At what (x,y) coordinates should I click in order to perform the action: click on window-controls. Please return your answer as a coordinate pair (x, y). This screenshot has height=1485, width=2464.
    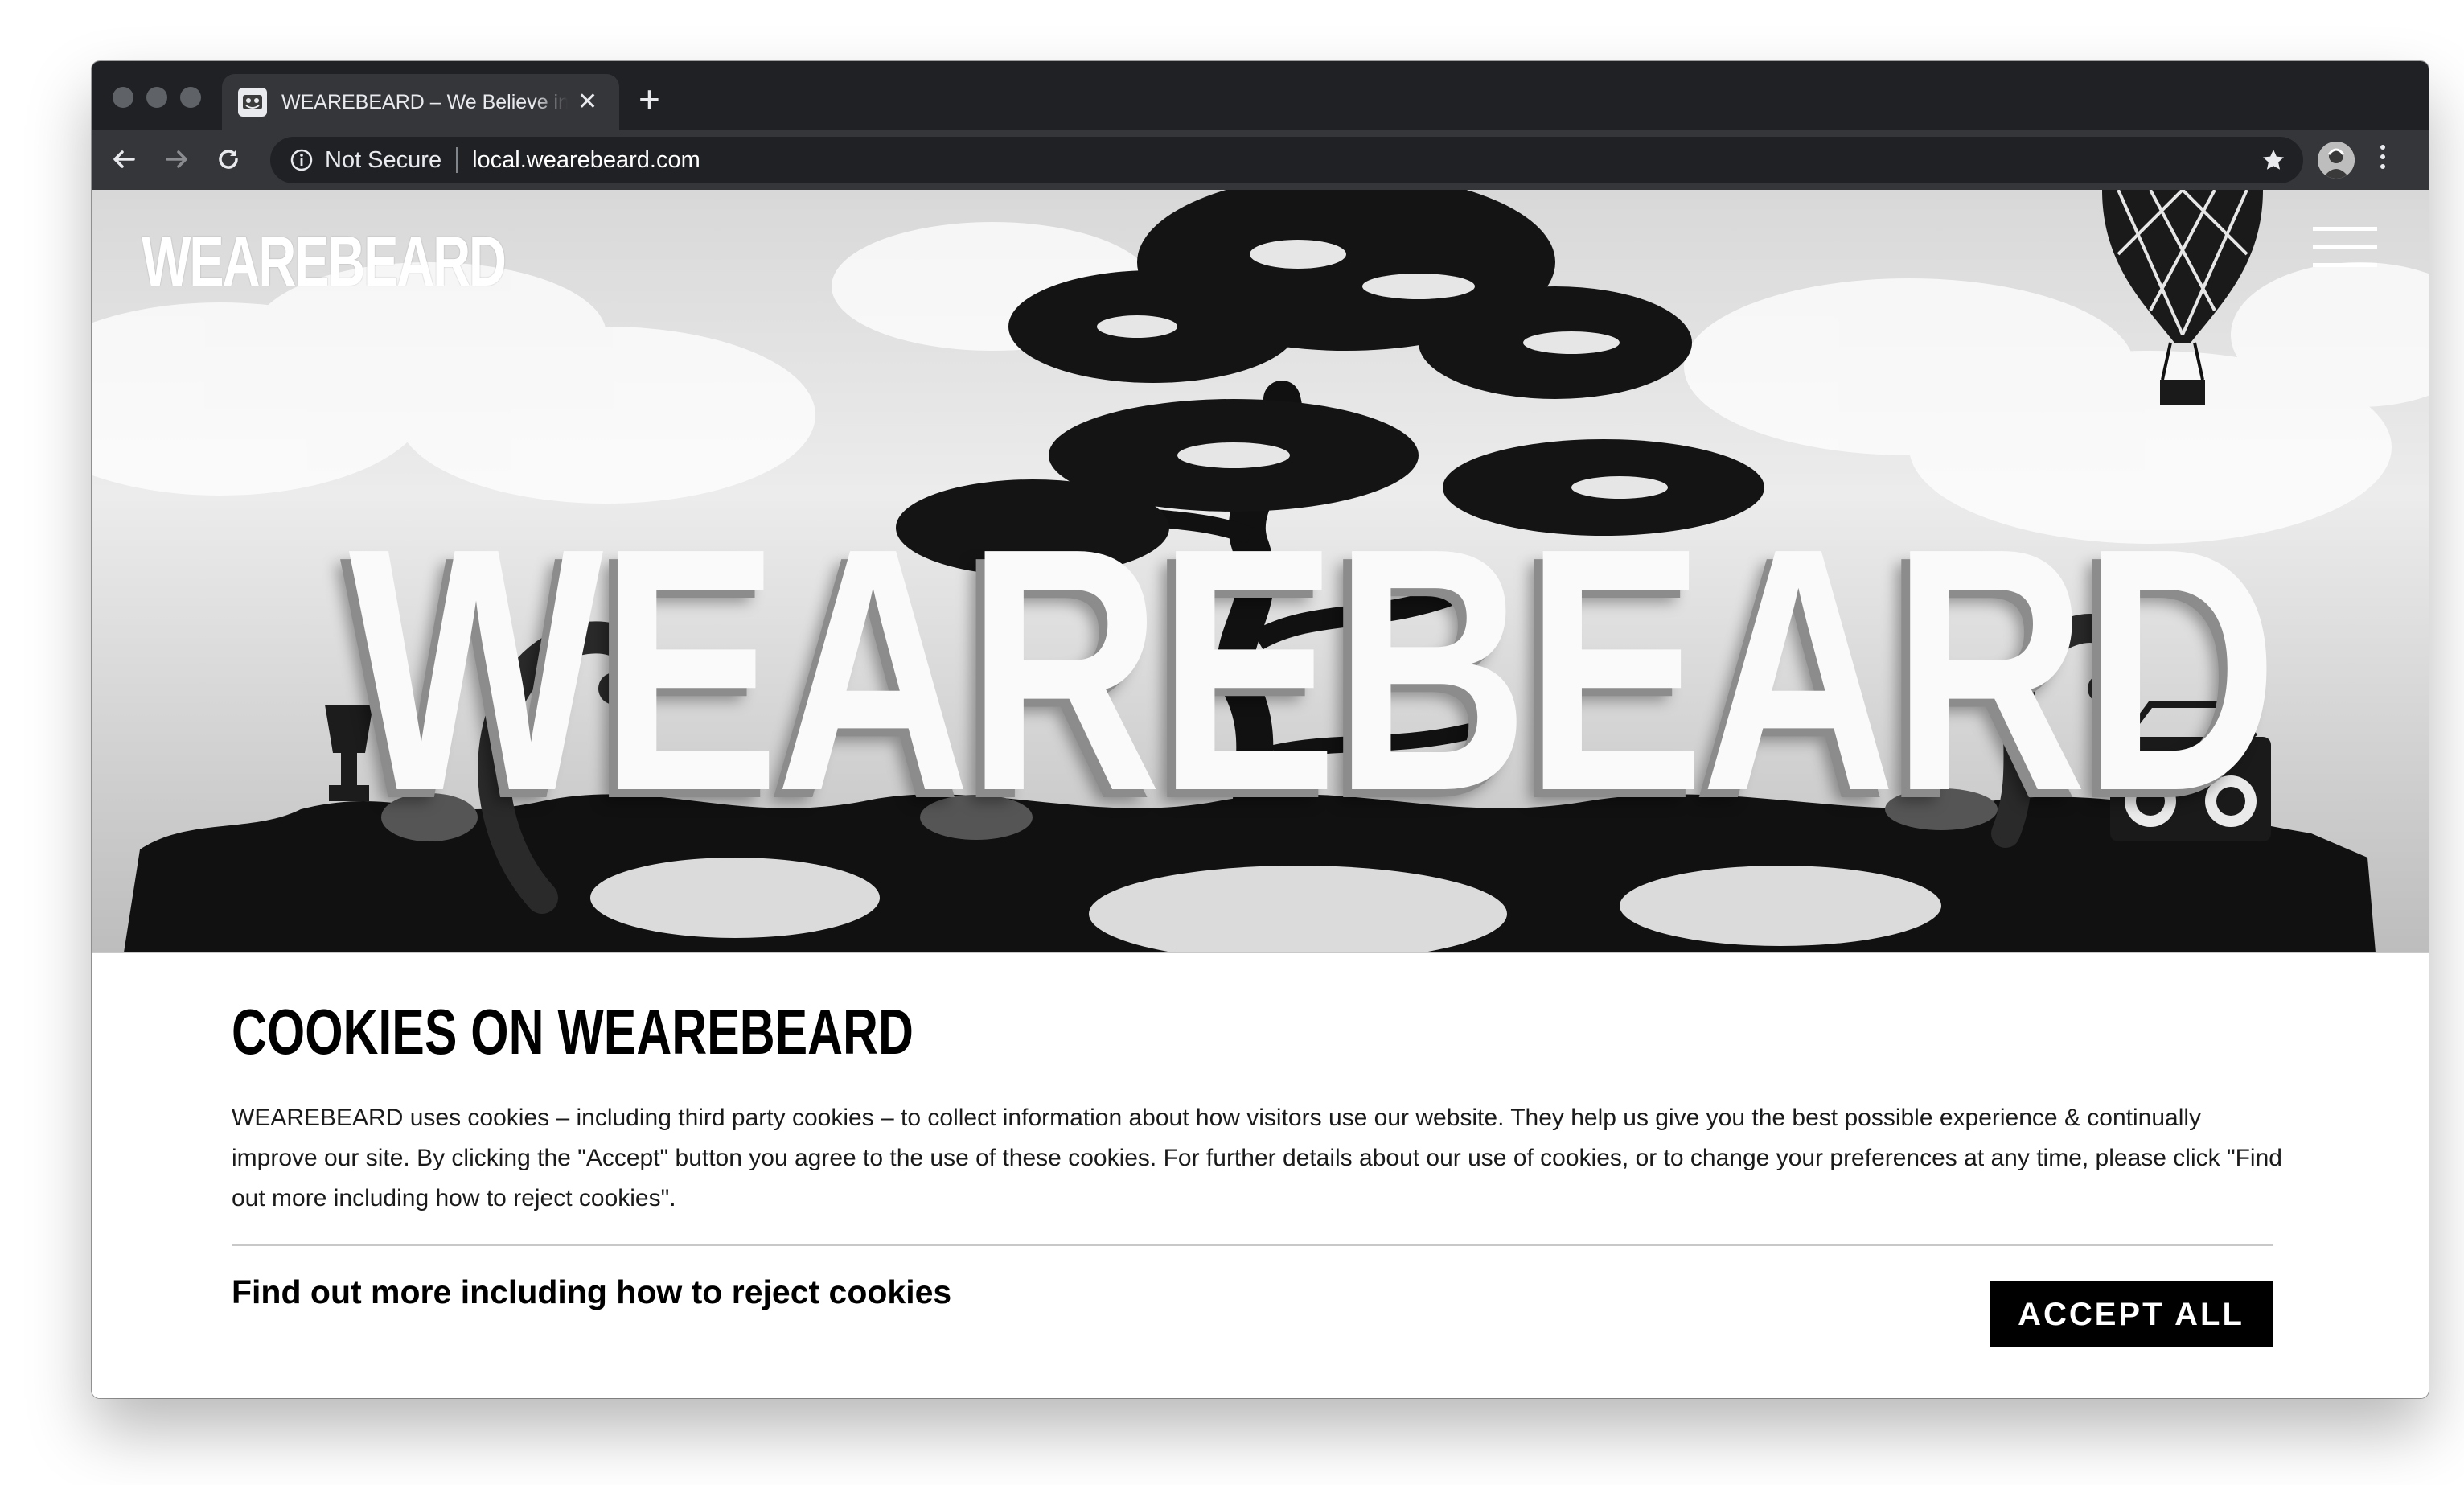
    Looking at the image, I should click on (157, 97).